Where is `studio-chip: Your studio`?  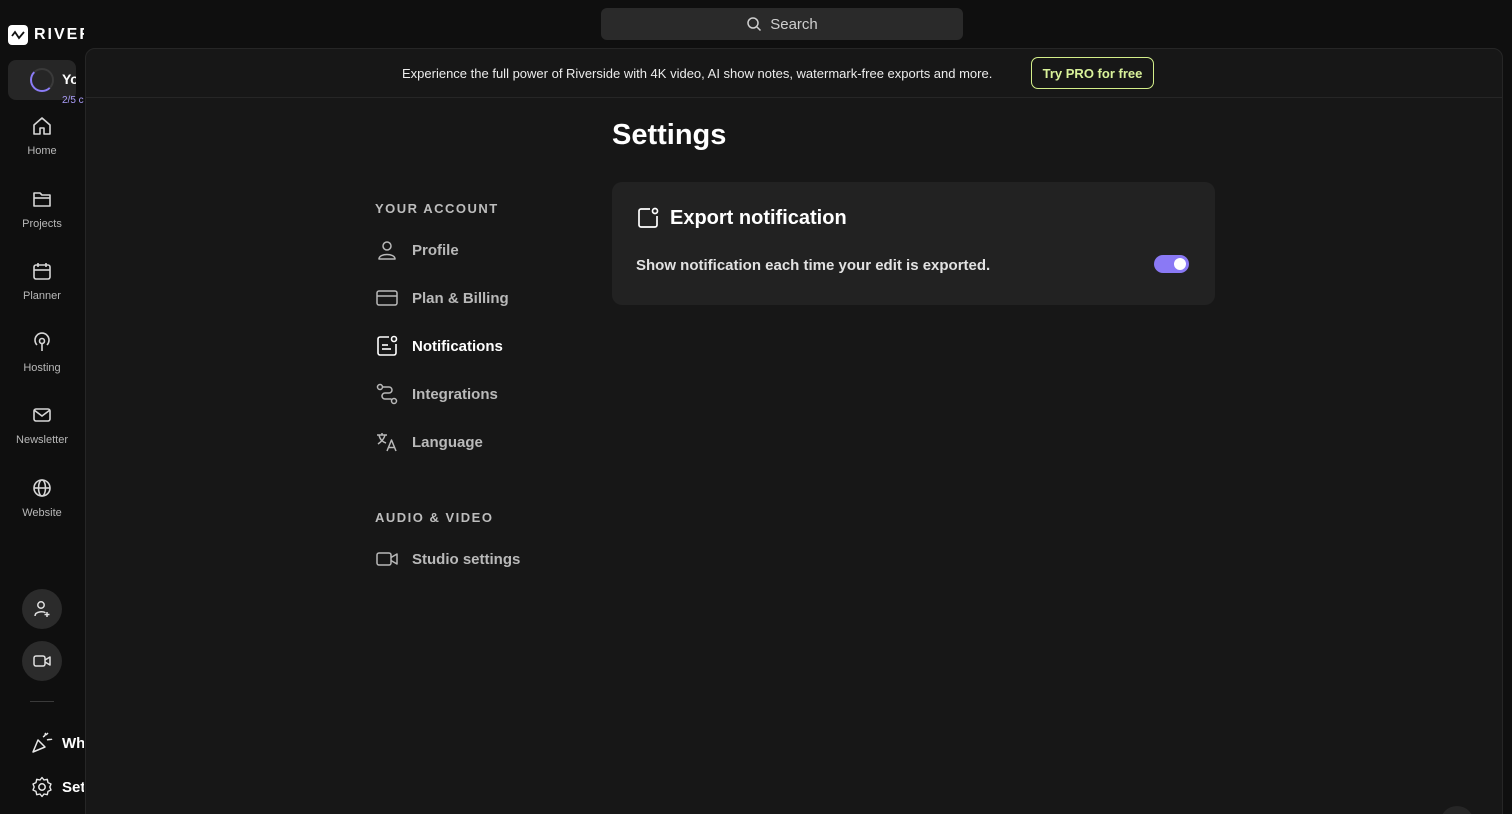
studio-chip: Your studio is located at coordinates (42, 80).